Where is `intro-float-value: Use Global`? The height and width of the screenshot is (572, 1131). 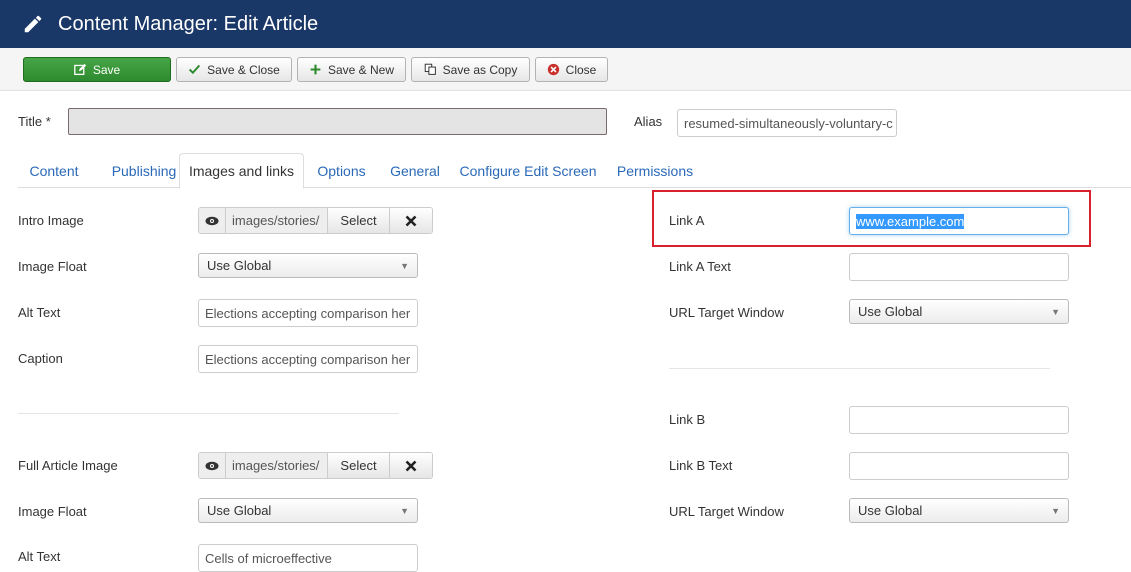 intro-float-value: Use Global is located at coordinates (239, 265).